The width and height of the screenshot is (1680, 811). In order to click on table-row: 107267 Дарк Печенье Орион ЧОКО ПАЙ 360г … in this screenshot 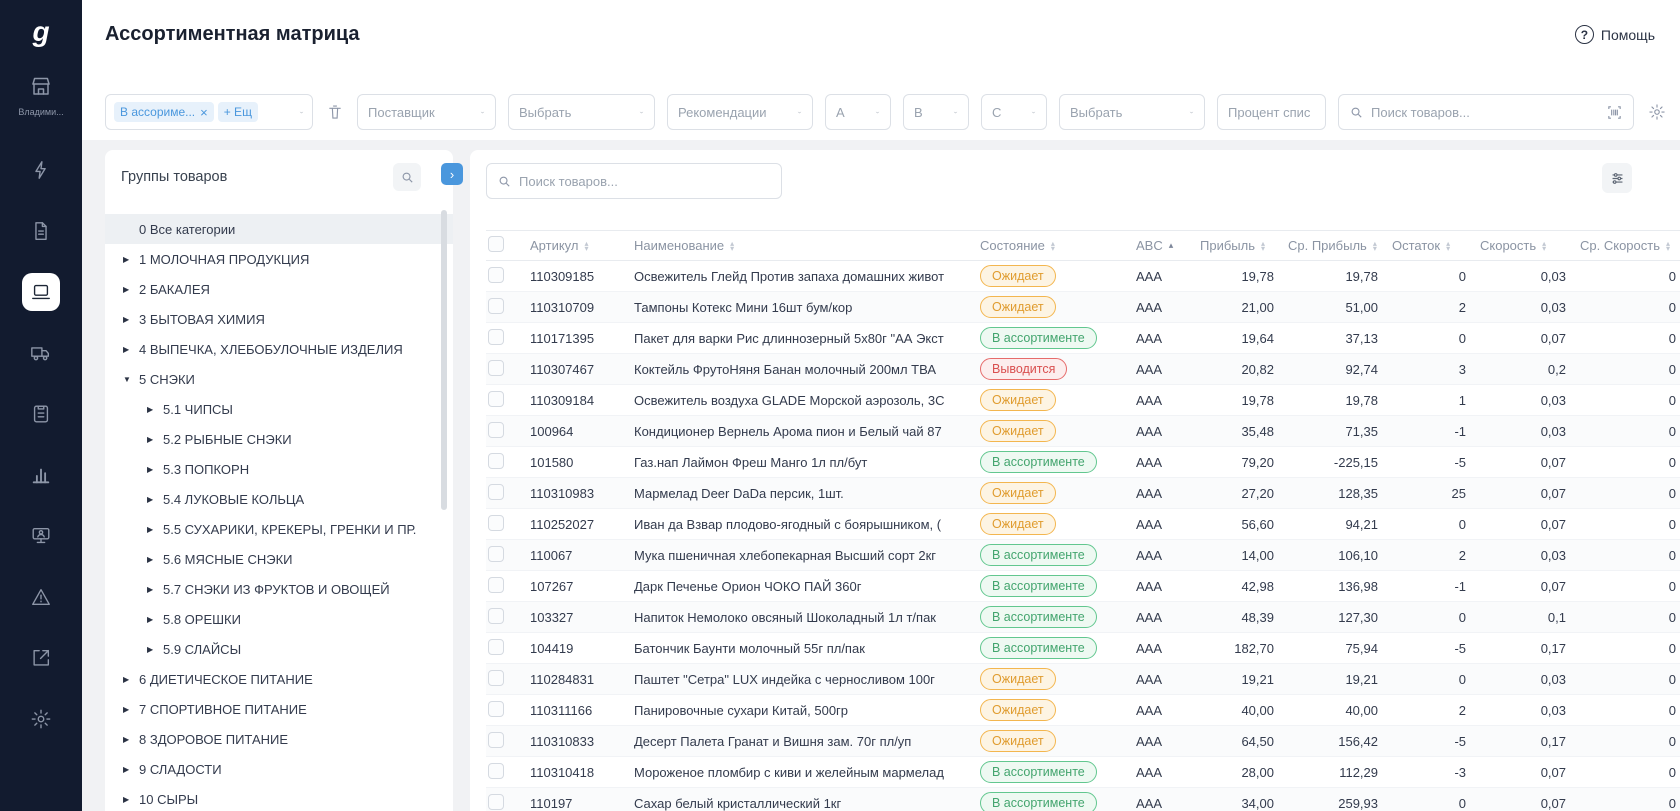, I will do `click(1083, 586)`.